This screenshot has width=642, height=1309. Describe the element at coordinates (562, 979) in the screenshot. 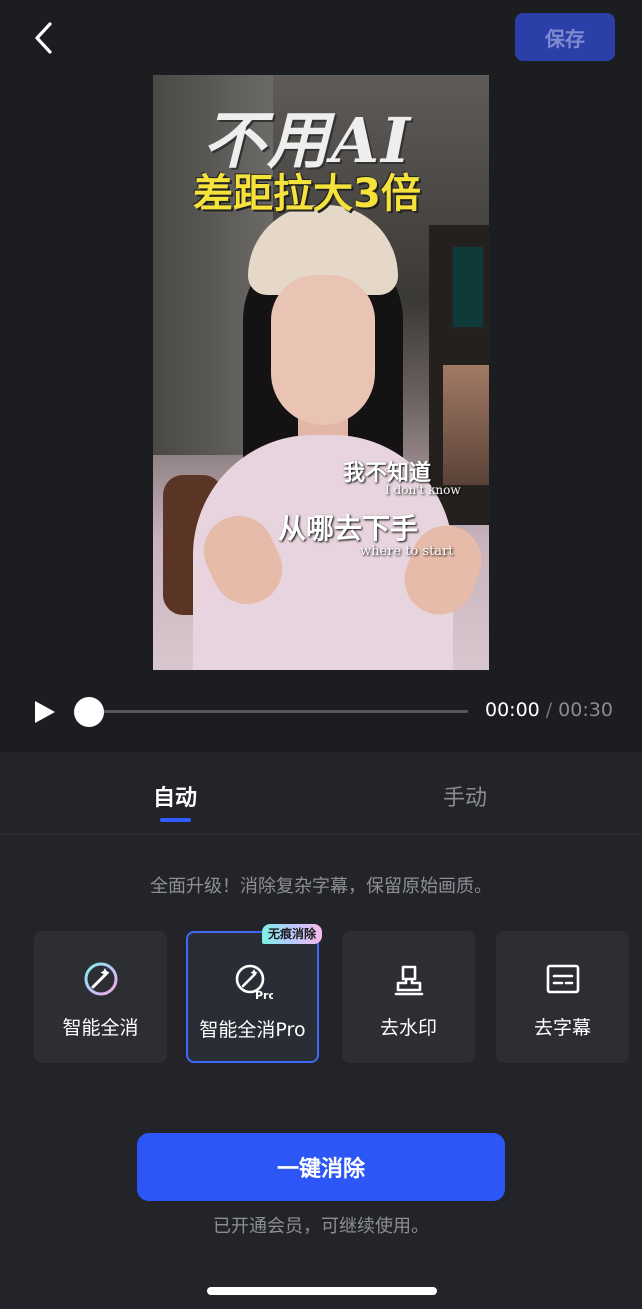

I see `subtitle-icon` at that location.